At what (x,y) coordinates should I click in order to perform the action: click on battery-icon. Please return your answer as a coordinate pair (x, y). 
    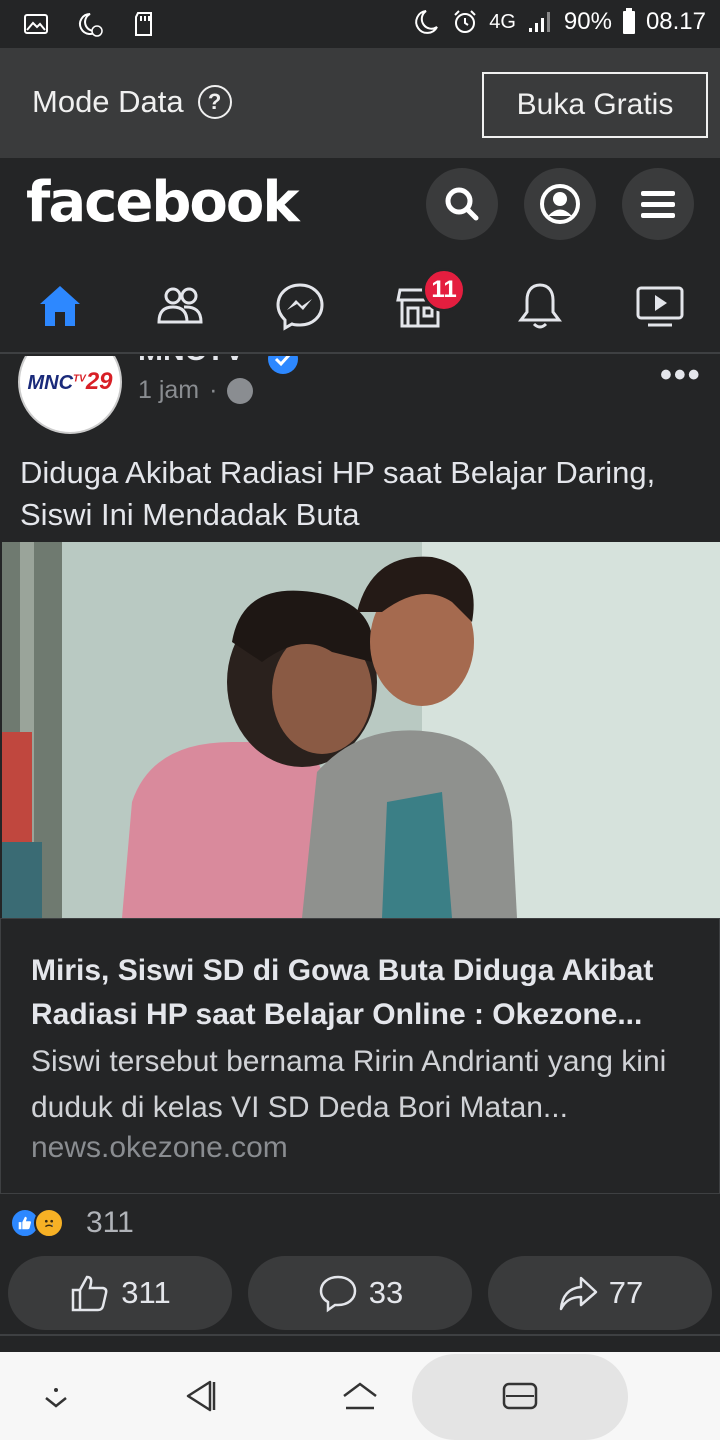
    Looking at the image, I should click on (629, 22).